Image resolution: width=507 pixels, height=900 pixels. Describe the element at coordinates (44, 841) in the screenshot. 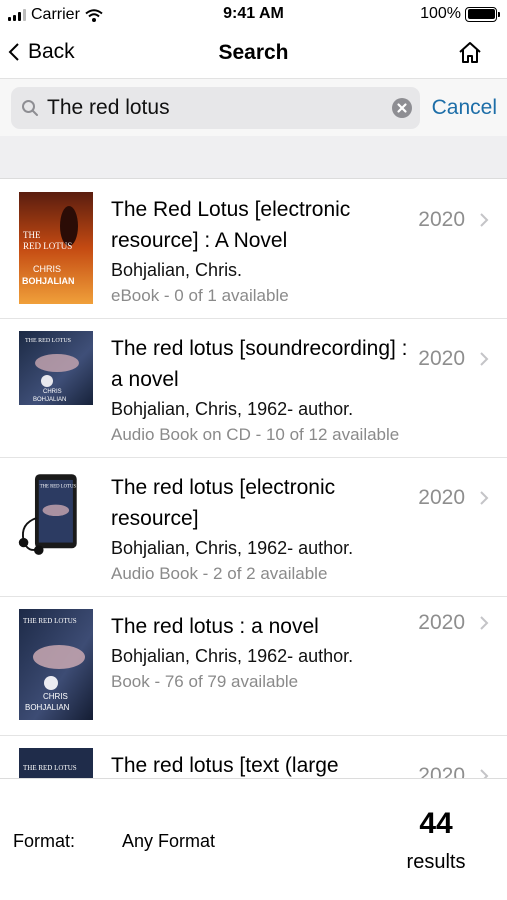

I see `format-label: Format:` at that location.